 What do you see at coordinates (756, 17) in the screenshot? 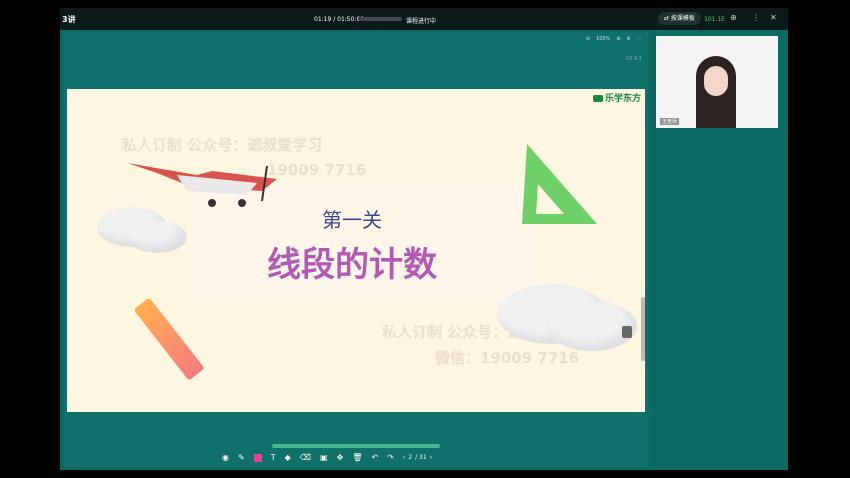
I see `more-icon: ⋮` at bounding box center [756, 17].